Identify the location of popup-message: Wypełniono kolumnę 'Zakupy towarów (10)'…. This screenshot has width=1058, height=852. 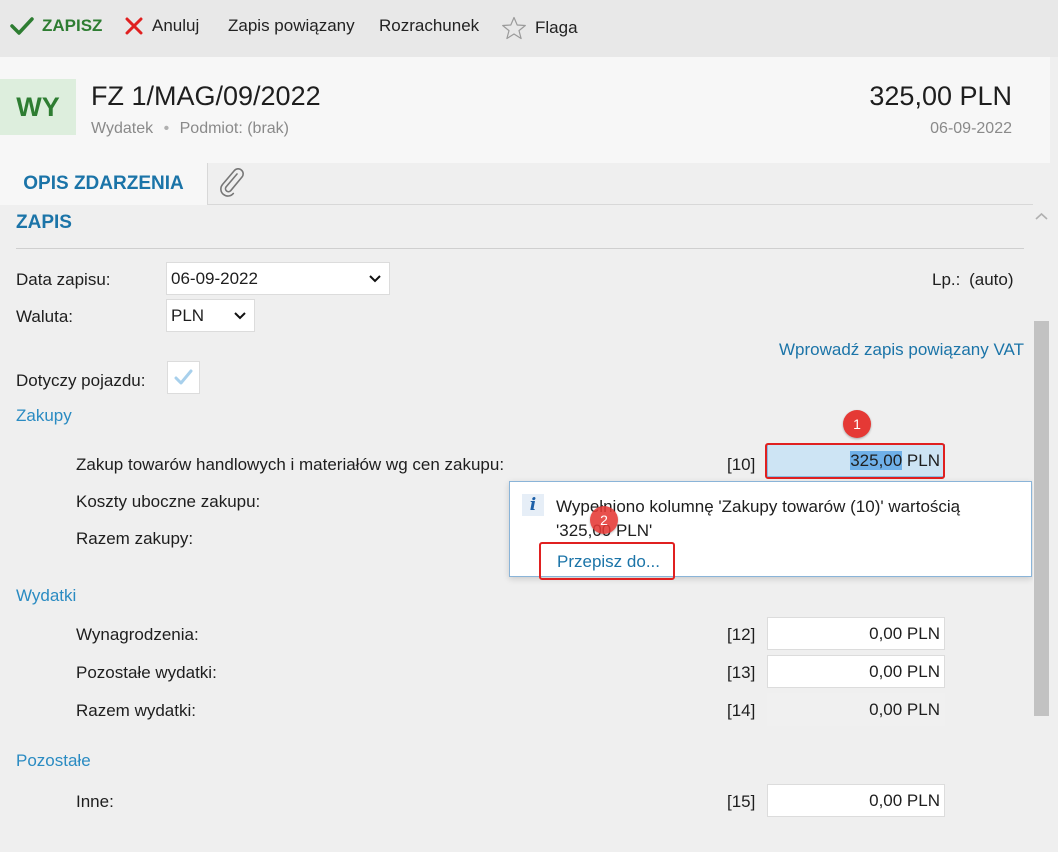
(758, 518).